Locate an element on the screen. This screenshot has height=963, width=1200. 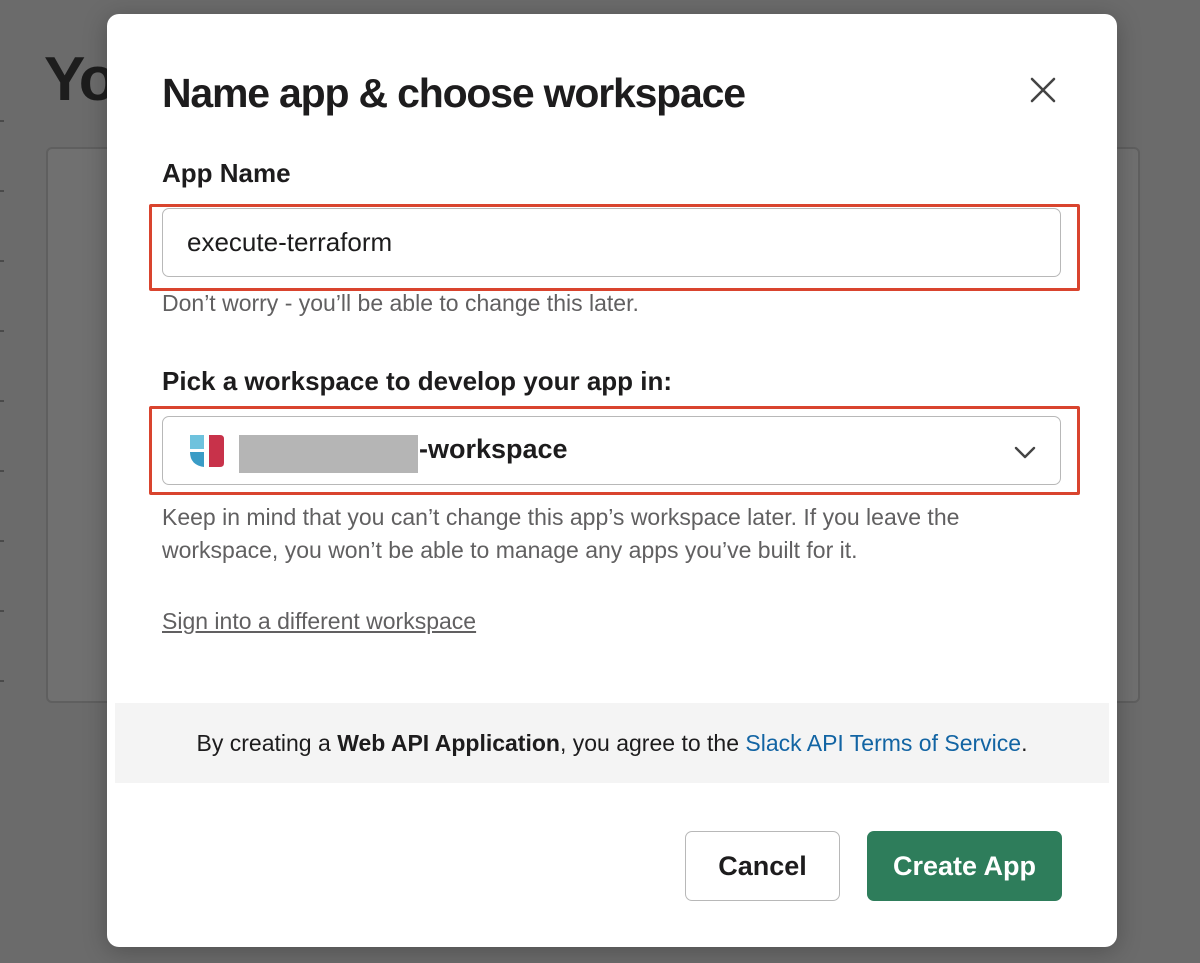
workspace-label: Pick a workspace to develop your app in: is located at coordinates (417, 381).